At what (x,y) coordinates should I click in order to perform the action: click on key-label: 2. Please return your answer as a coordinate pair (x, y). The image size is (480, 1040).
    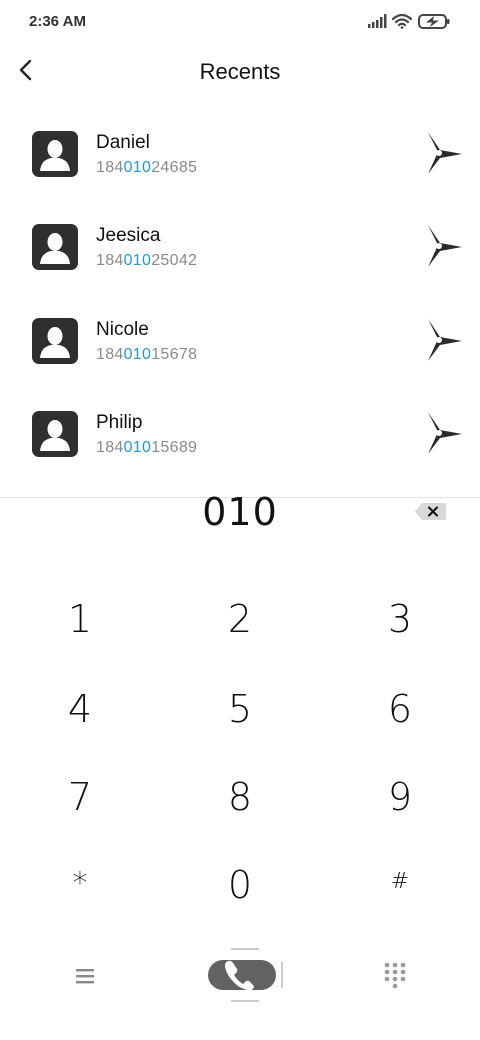
    Looking at the image, I should click on (240, 619).